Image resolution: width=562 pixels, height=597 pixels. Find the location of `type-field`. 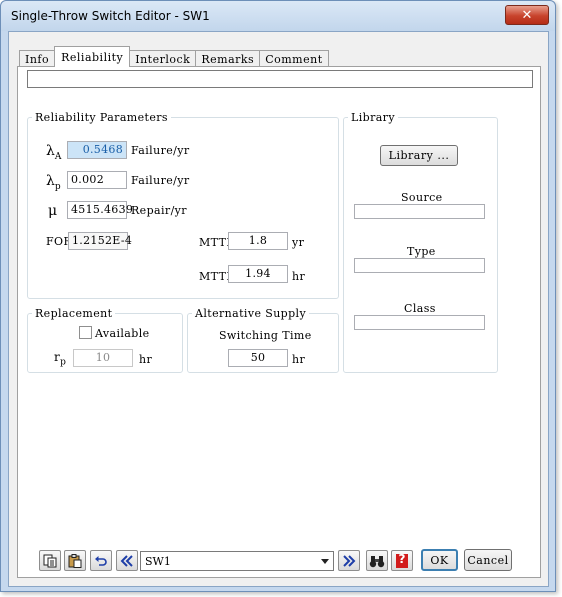

type-field is located at coordinates (419, 265).